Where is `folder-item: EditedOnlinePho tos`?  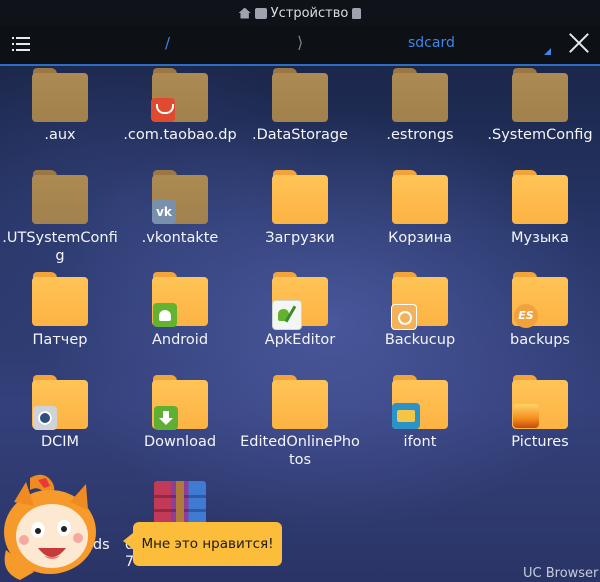 folder-item: EditedOnlinePho tos is located at coordinates (300, 425).